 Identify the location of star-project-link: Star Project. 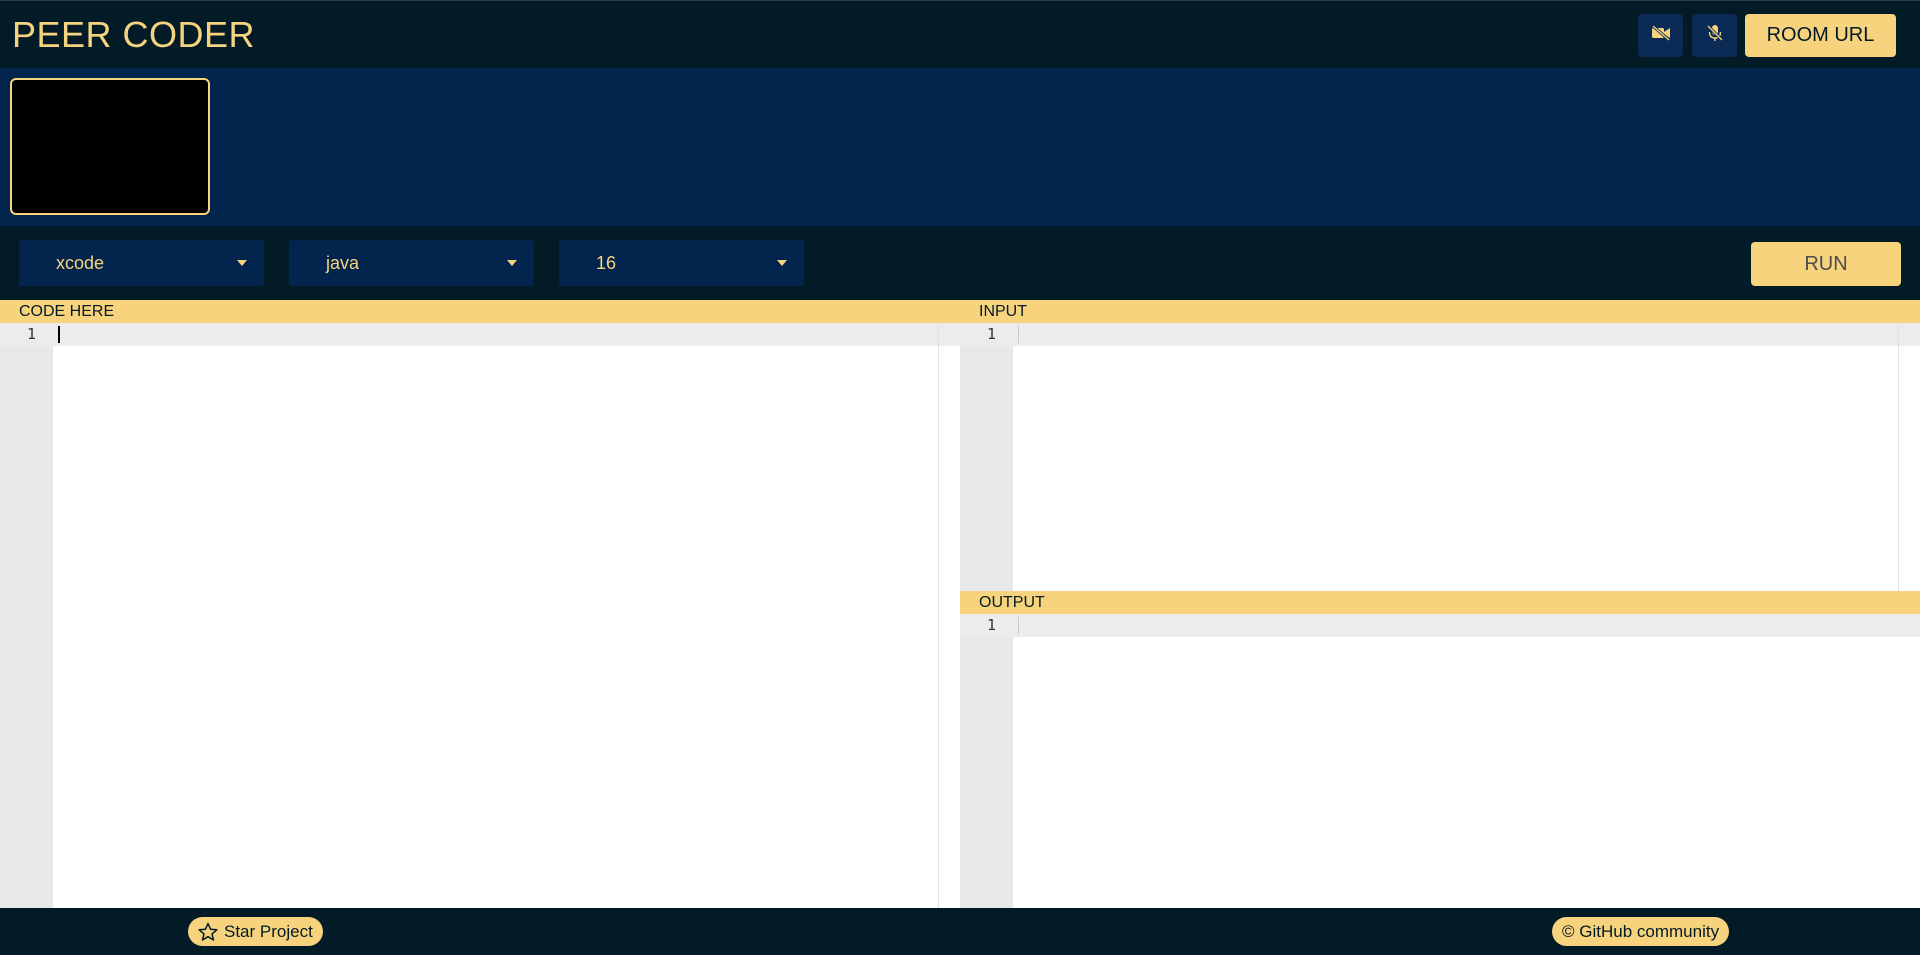
(255, 931).